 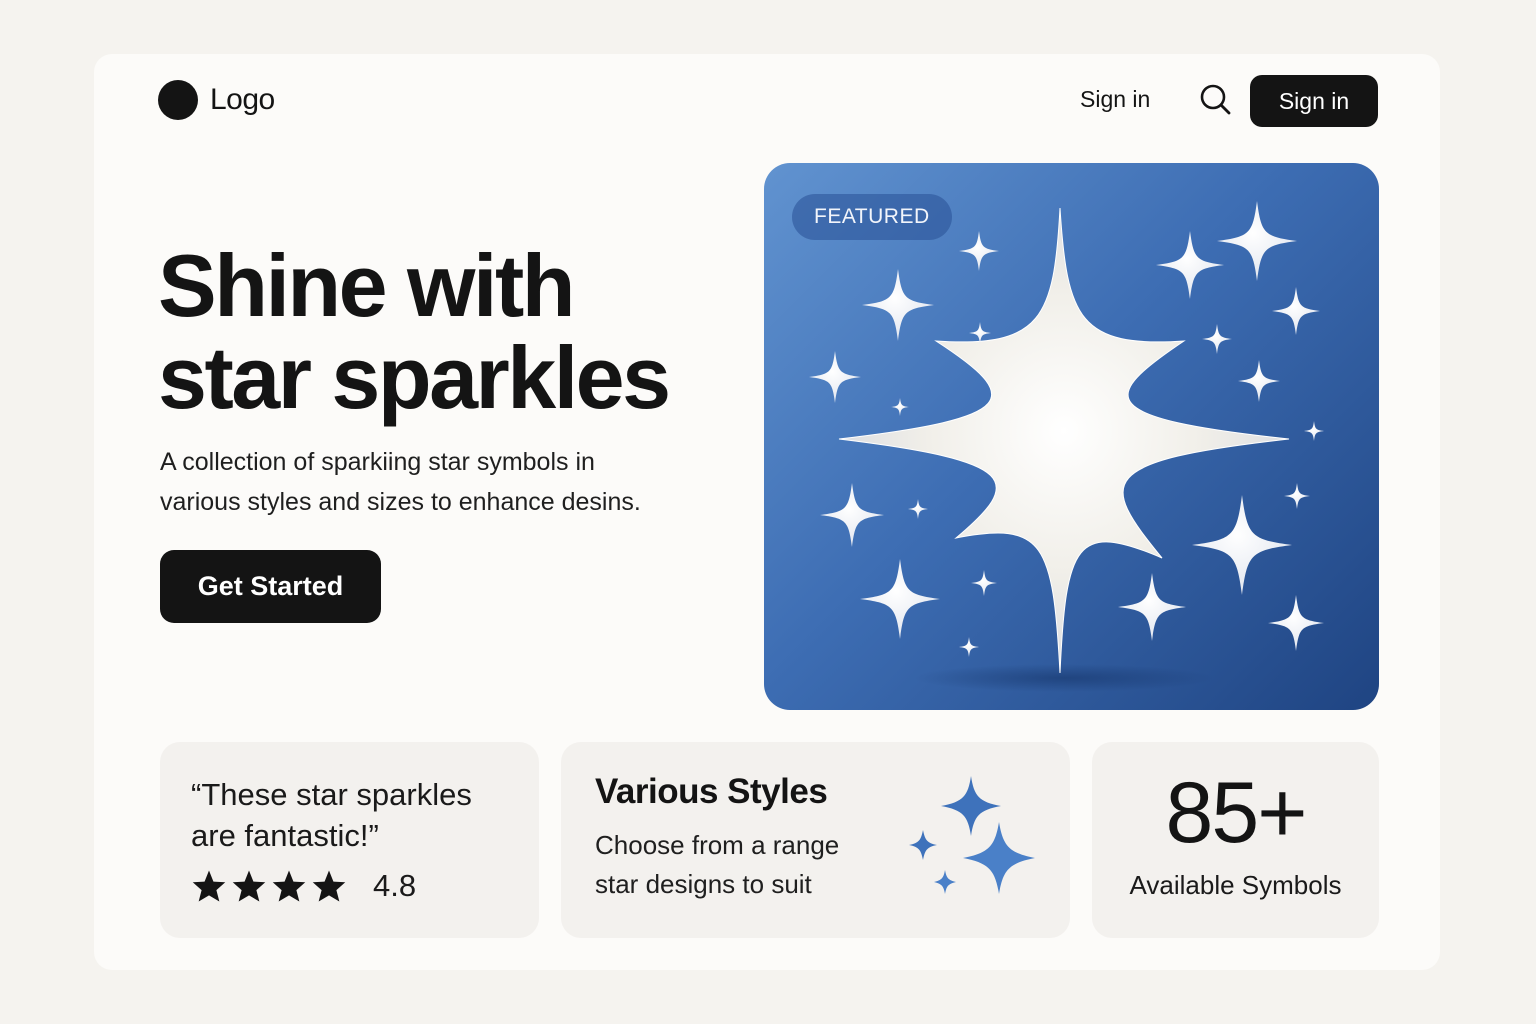 What do you see at coordinates (356, 815) in the screenshot?
I see `testimonial-quote: “These star sparkles are fantastic!”` at bounding box center [356, 815].